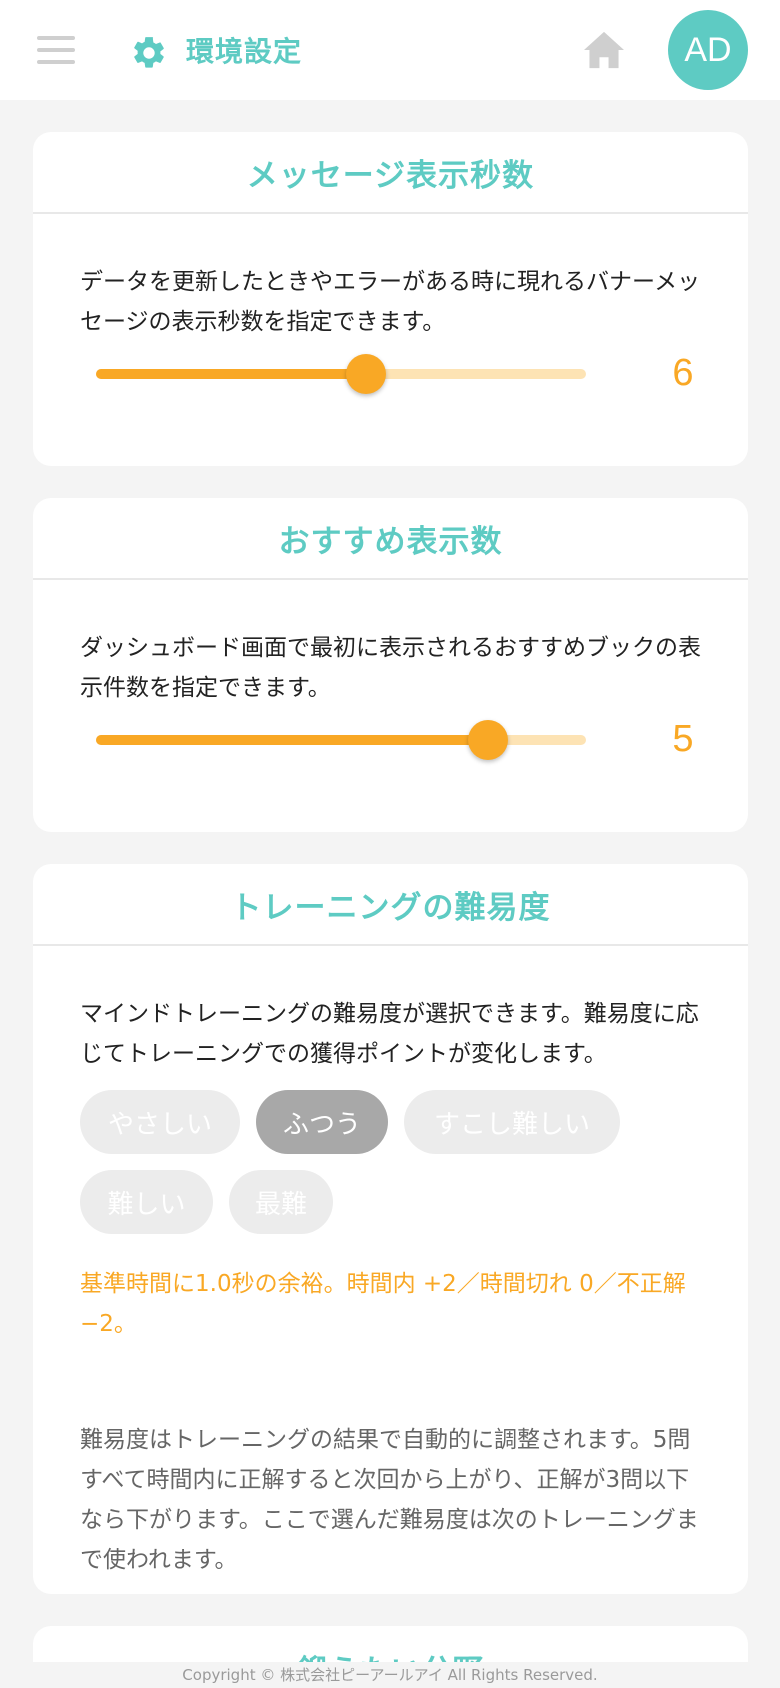 The height and width of the screenshot is (1688, 780). I want to click on app-header: 環境設定 AD, so click(390, 50).